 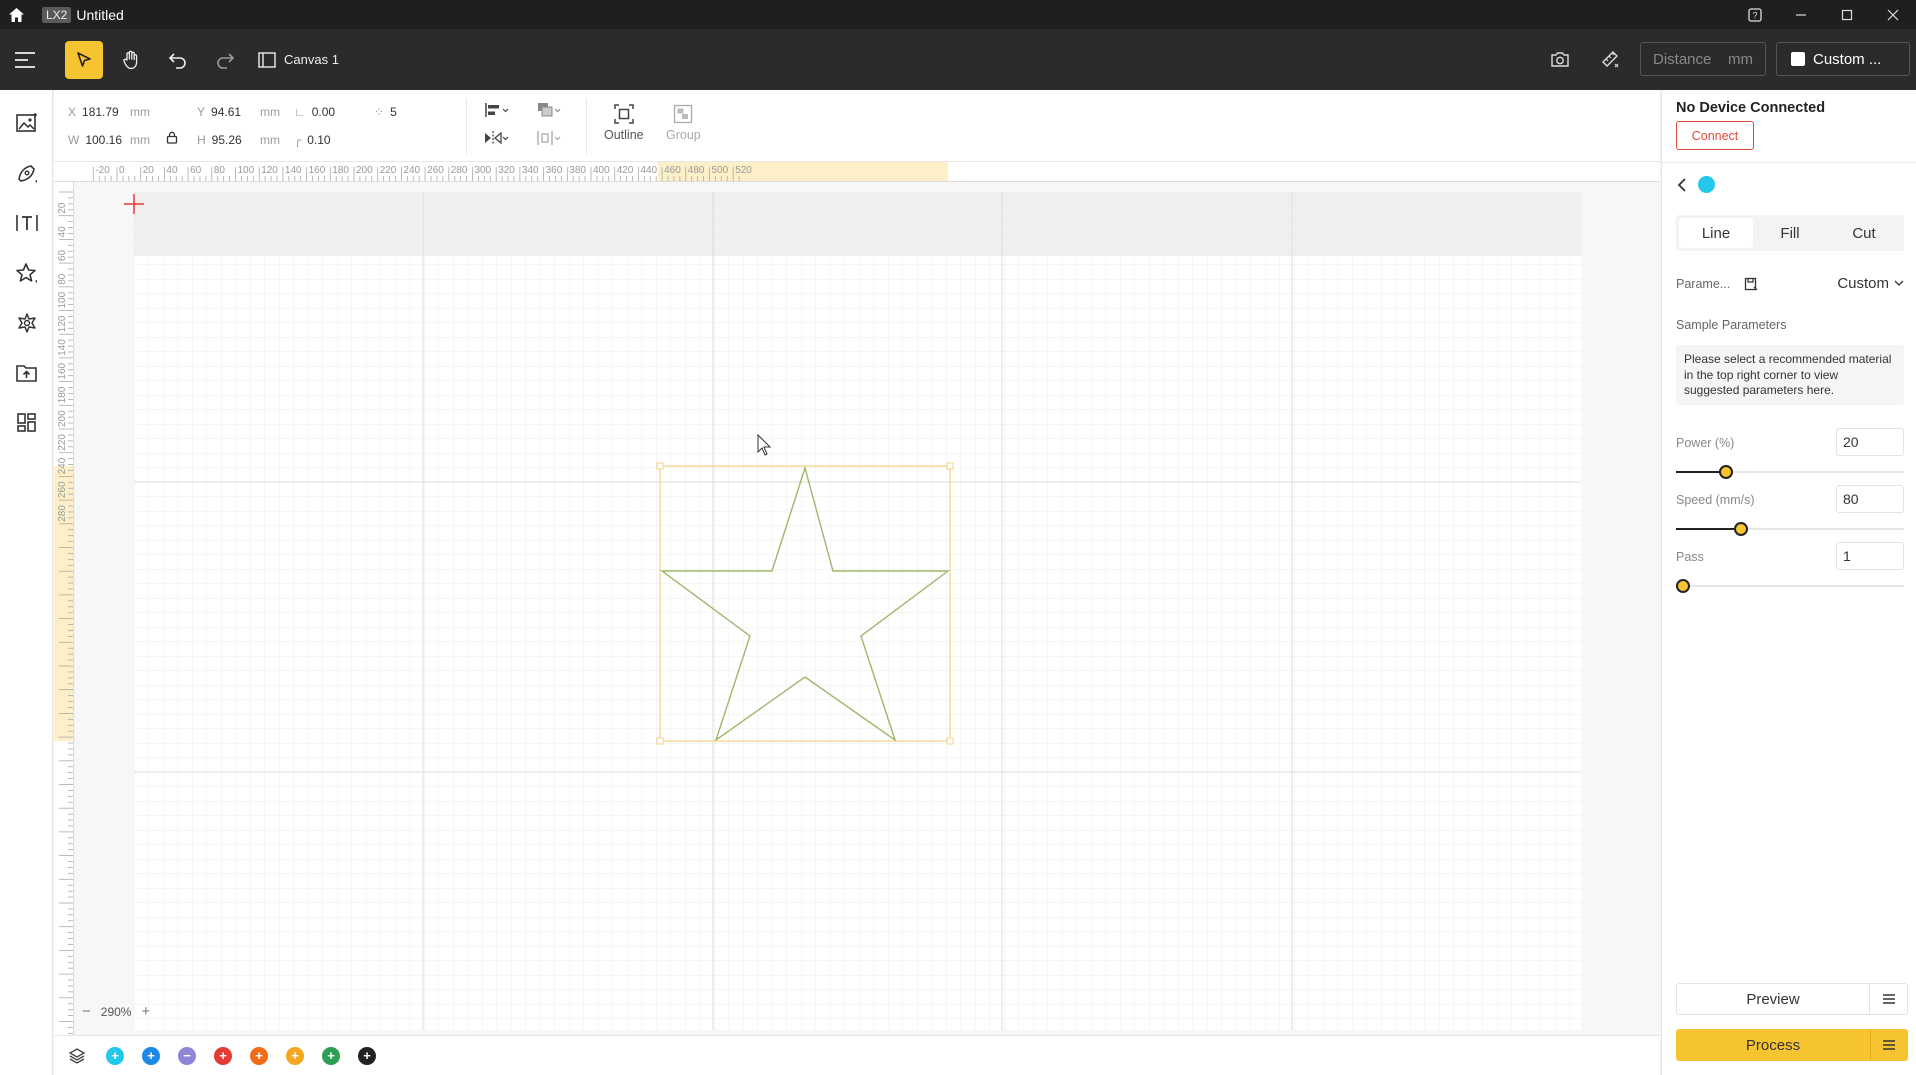 What do you see at coordinates (201, 112) in the screenshot?
I see `y-label: Y` at bounding box center [201, 112].